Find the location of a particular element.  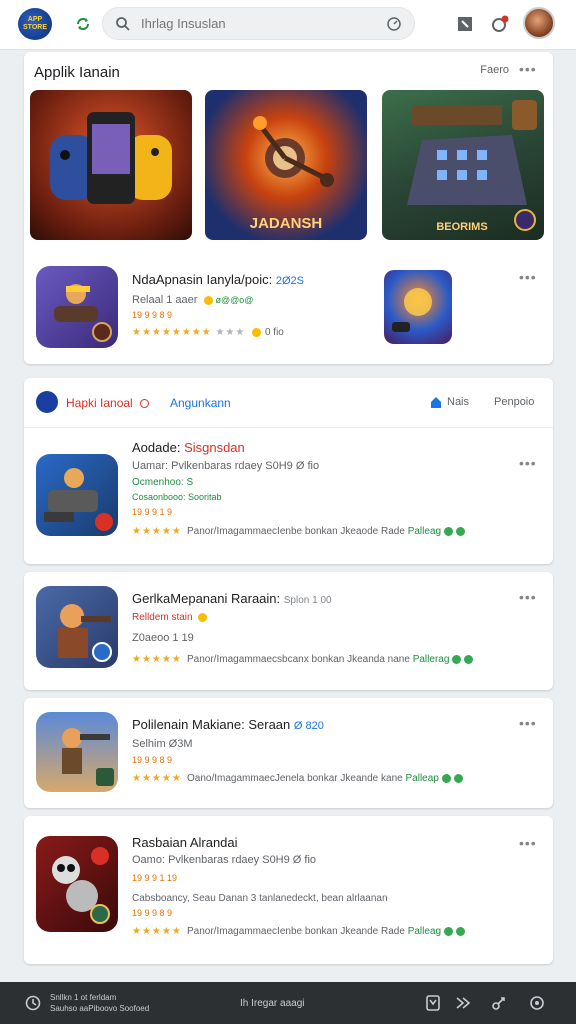

list-header-link: Penpoio is located at coordinates (514, 402).